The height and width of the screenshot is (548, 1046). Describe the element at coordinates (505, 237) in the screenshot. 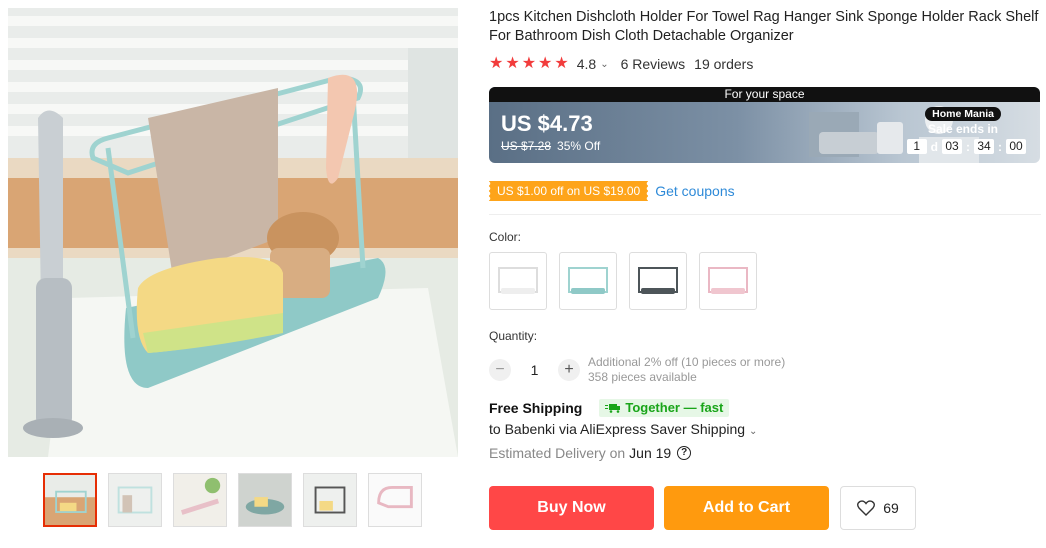

I see `color-label: Color:` at that location.